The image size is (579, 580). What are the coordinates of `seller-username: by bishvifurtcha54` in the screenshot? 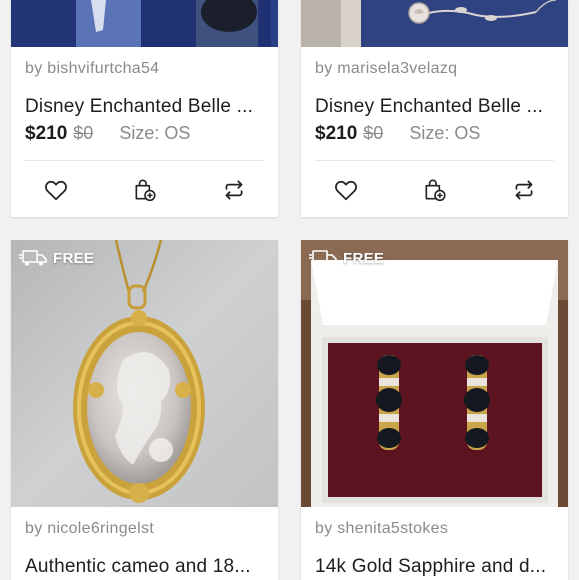 It's located at (92, 69).